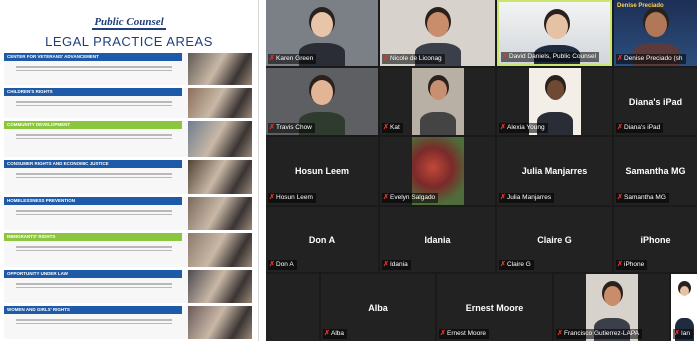  What do you see at coordinates (655, 33) in the screenshot?
I see `participant-tile: Denise Preciado ✗Denise Preciado (sh` at bounding box center [655, 33].